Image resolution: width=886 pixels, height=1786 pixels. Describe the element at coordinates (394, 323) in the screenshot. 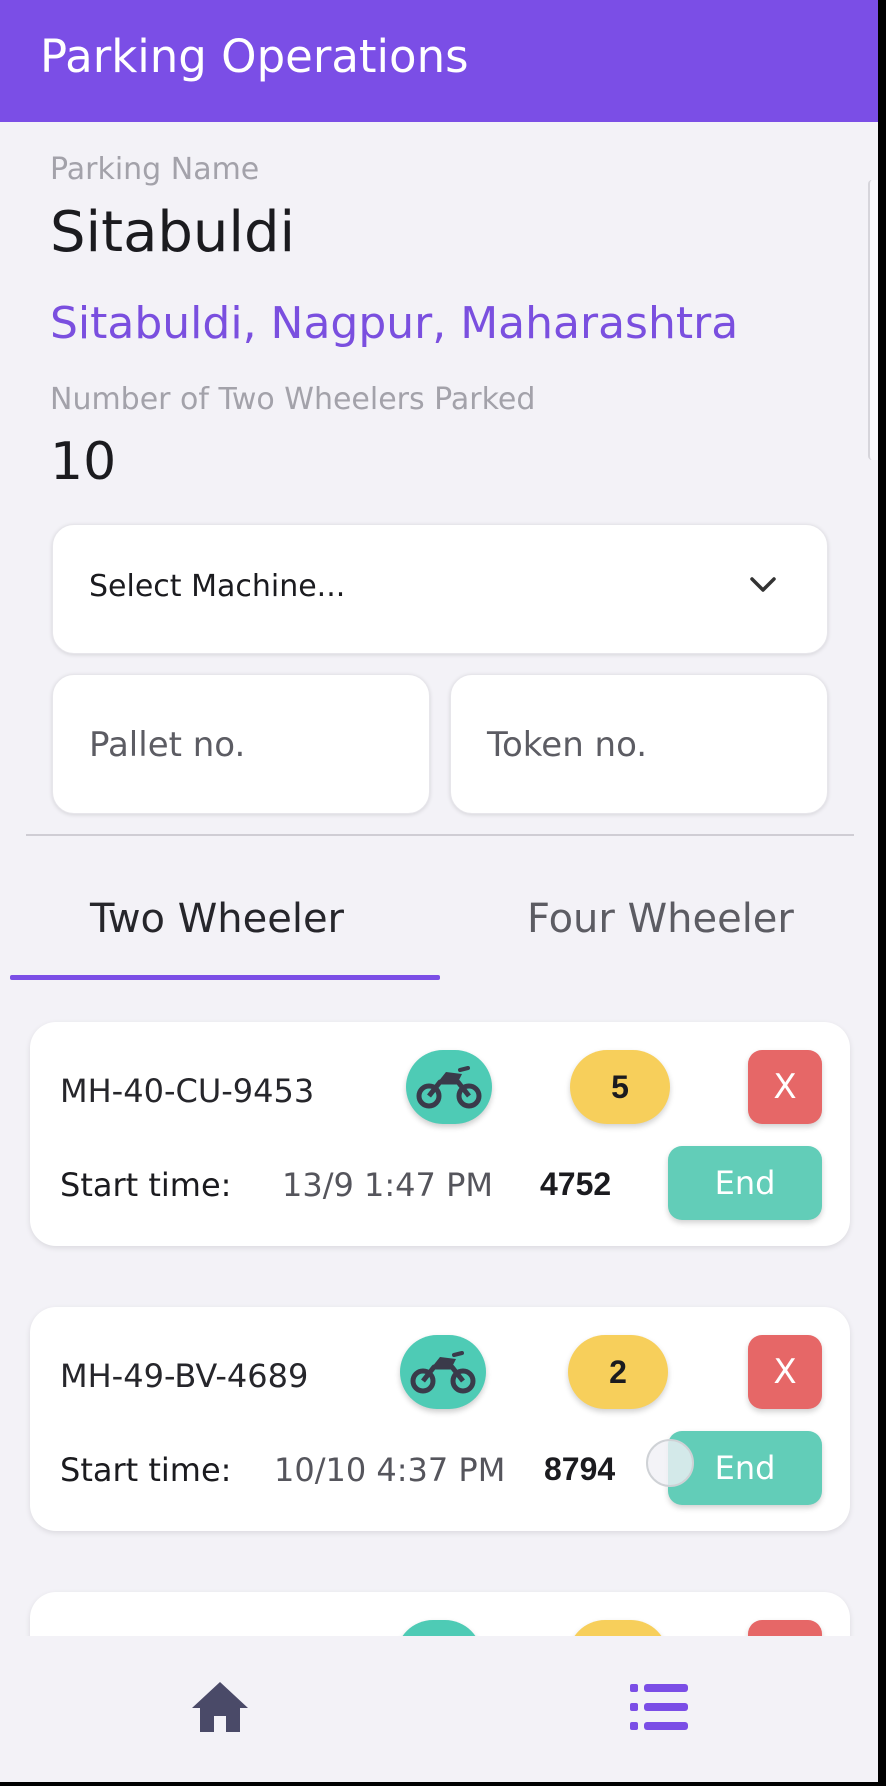

I see `parking-address: Sitabuldi, Nagpur, Maharashtra` at that location.